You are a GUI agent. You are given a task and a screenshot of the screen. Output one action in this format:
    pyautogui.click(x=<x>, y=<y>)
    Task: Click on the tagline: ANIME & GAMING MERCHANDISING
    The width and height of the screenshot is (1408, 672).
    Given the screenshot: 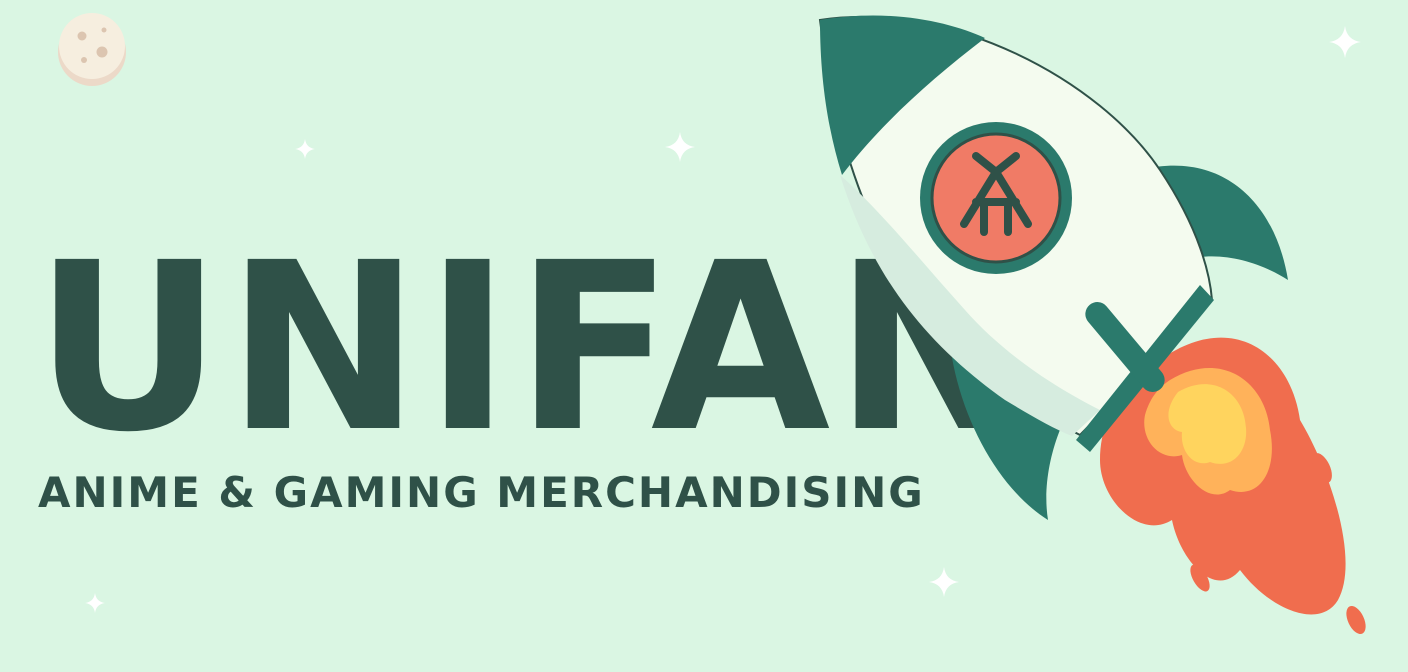 What is the action you would take?
    pyautogui.click(x=481, y=492)
    